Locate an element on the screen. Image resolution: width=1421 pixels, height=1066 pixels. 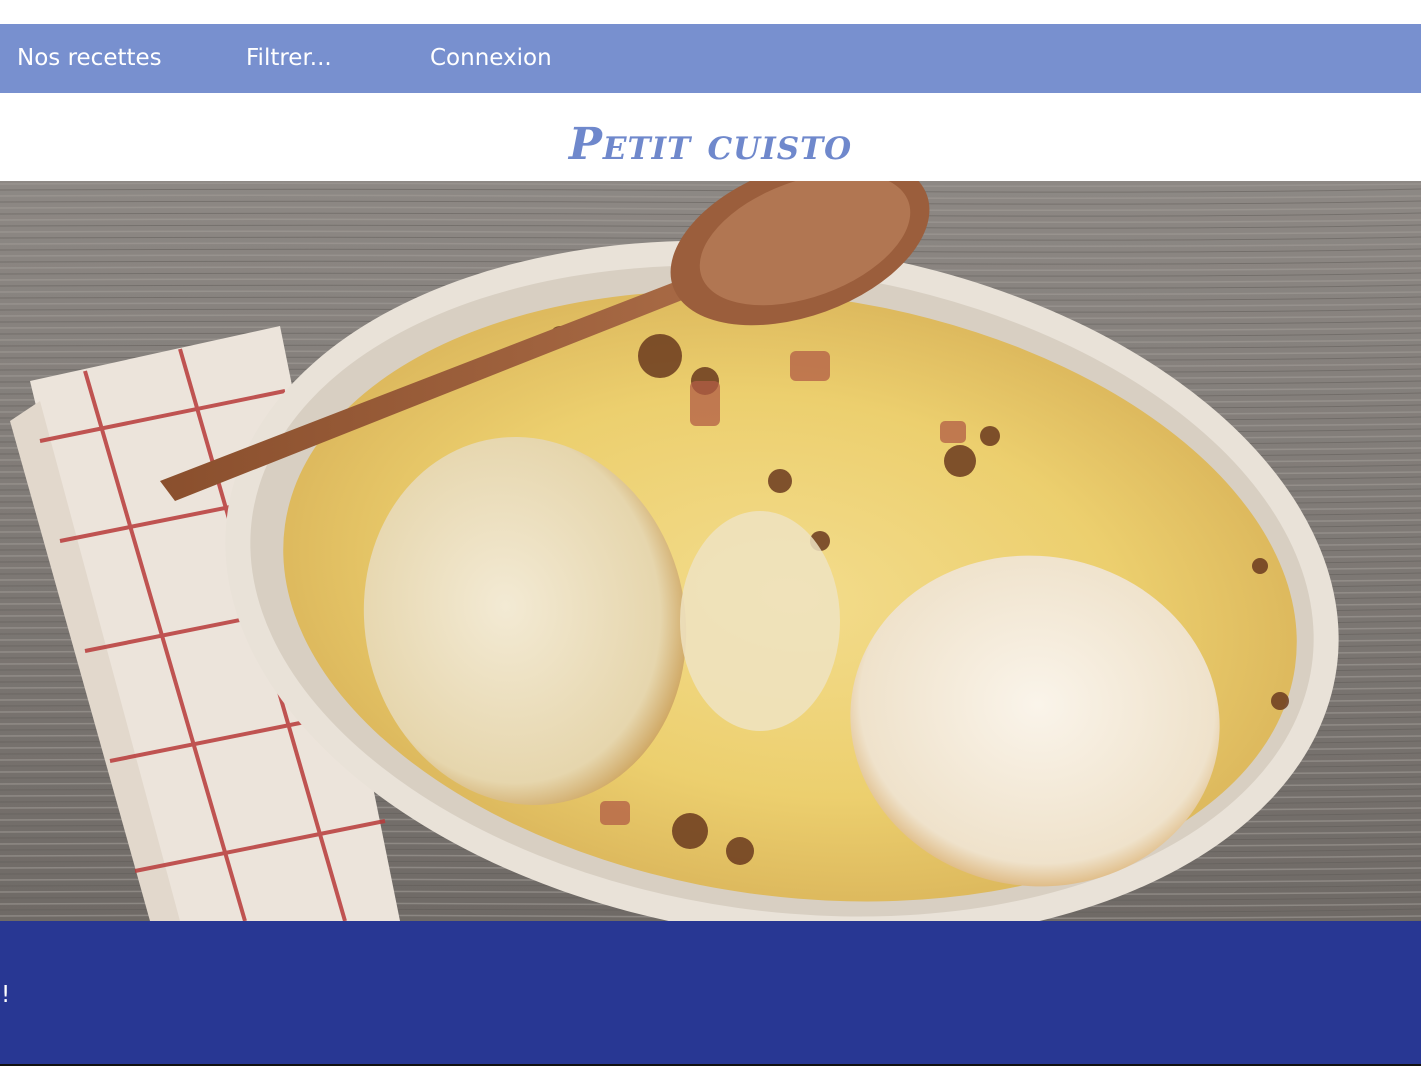
footer-text: ! is located at coordinates (6, 995).